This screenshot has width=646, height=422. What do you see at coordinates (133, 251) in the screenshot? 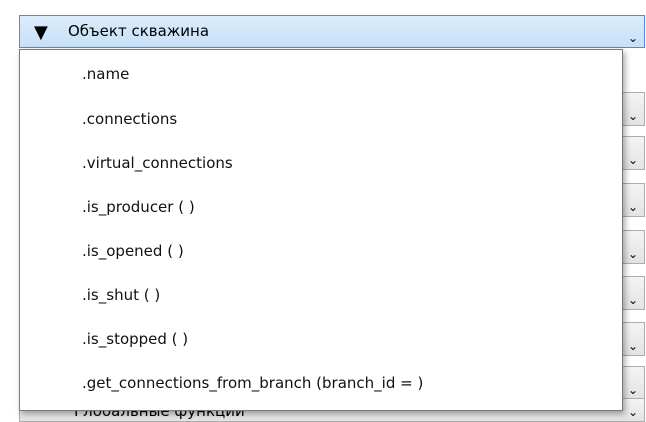
I see `list-item: .is_opened ( )` at bounding box center [133, 251].